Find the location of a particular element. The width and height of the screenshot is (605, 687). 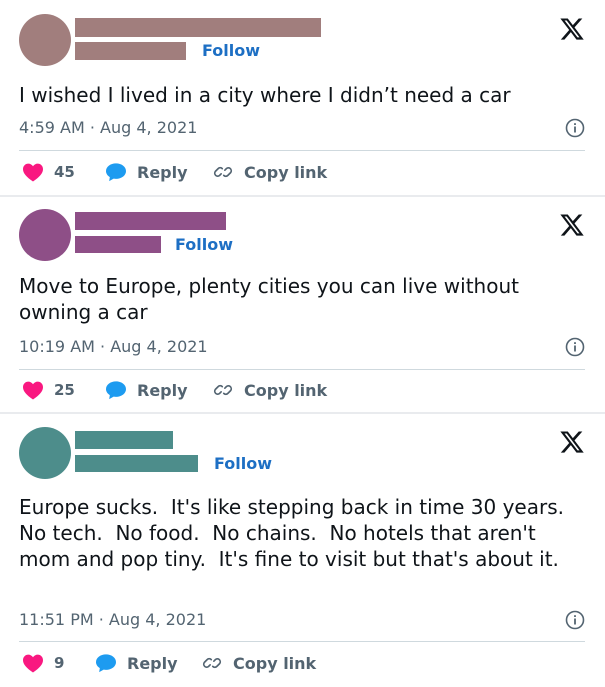

tweet-actions: 45 Reply Copy link is located at coordinates (302, 172).